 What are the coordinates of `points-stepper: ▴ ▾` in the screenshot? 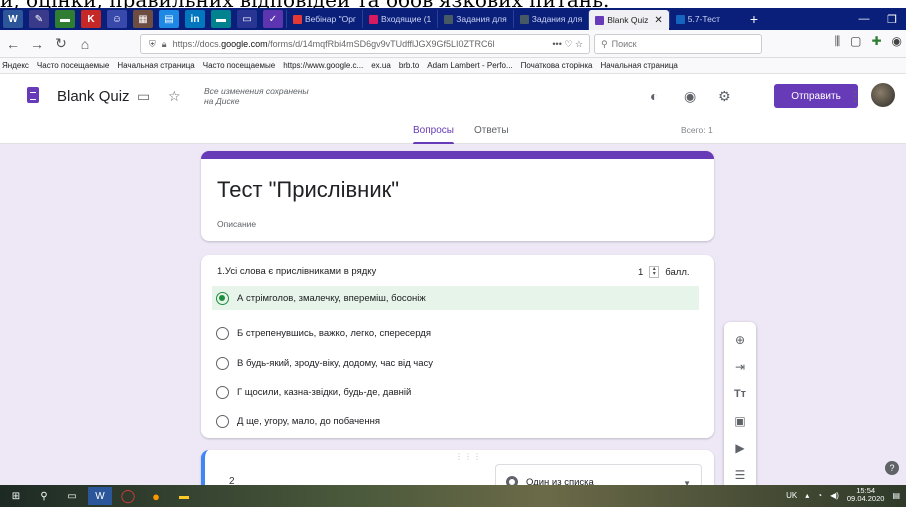 It's located at (654, 272).